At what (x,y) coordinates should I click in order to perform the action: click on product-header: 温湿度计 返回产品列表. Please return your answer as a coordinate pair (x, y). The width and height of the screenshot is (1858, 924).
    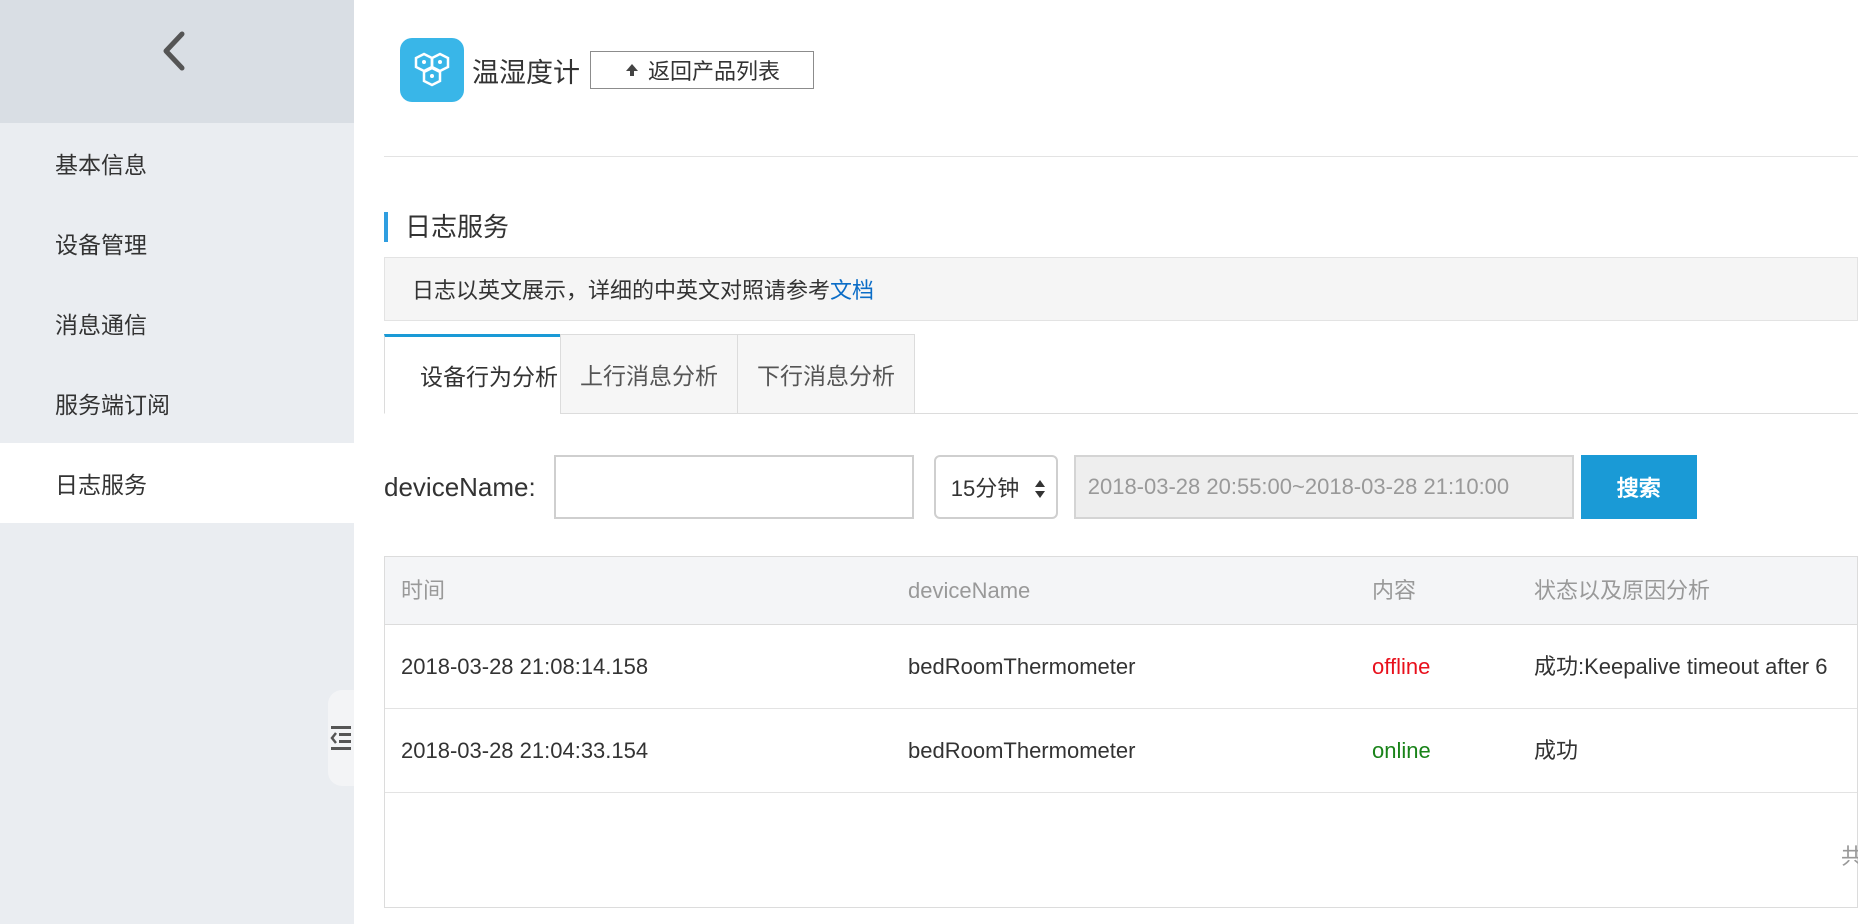
    Looking at the image, I should click on (607, 70).